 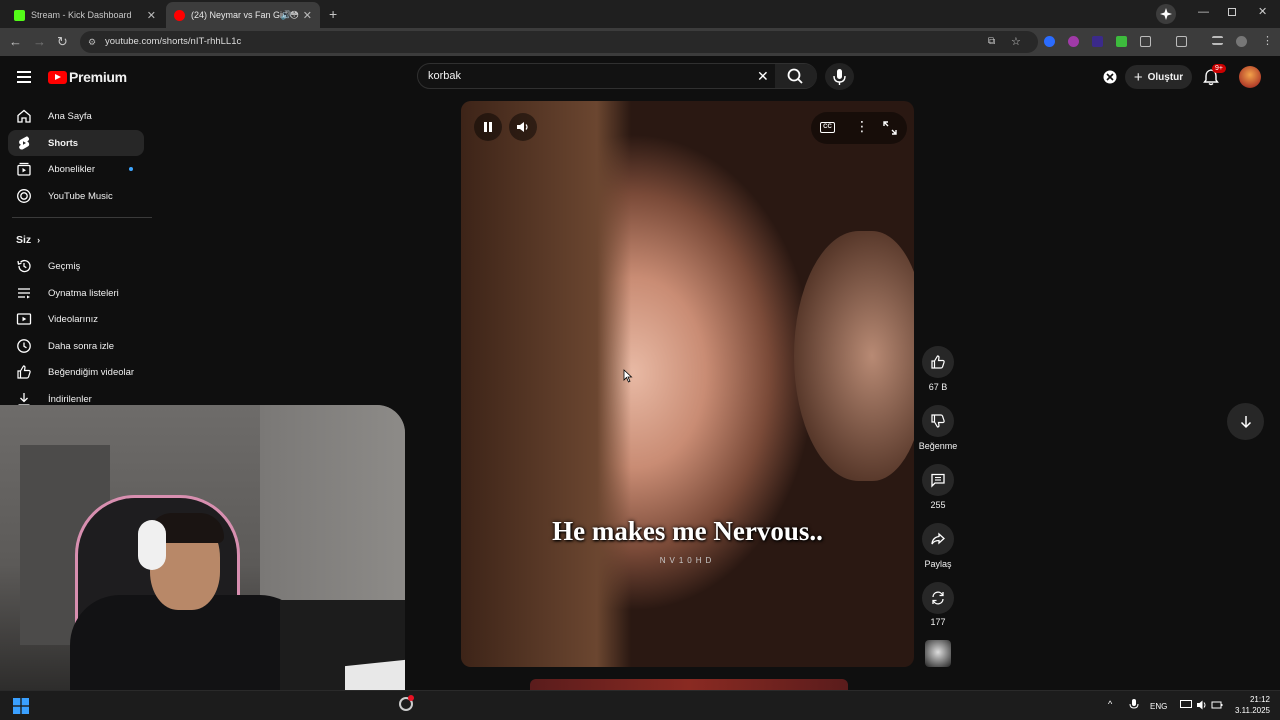 I want to click on like-button, so click(x=938, y=362).